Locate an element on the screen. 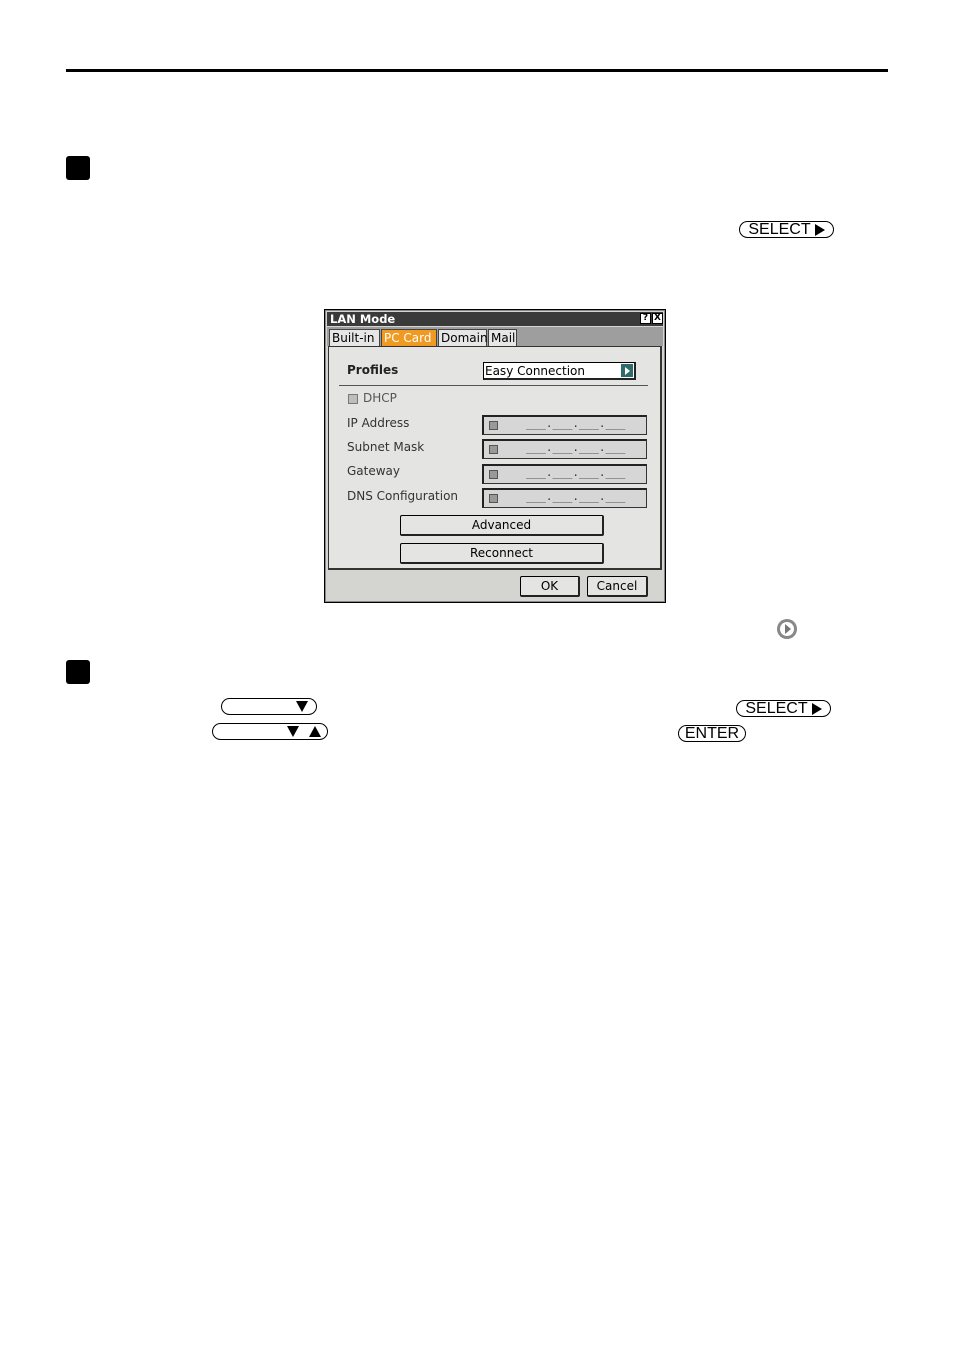 The width and height of the screenshot is (954, 1349). tab-strip: Built-in PC Card Domain Mail is located at coordinates (495, 336).